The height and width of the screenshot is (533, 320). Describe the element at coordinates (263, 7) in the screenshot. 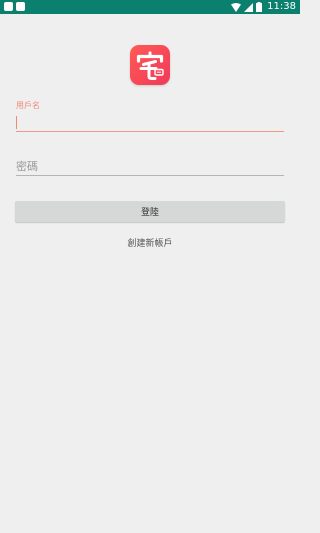

I see `status-icons: 11:38` at that location.